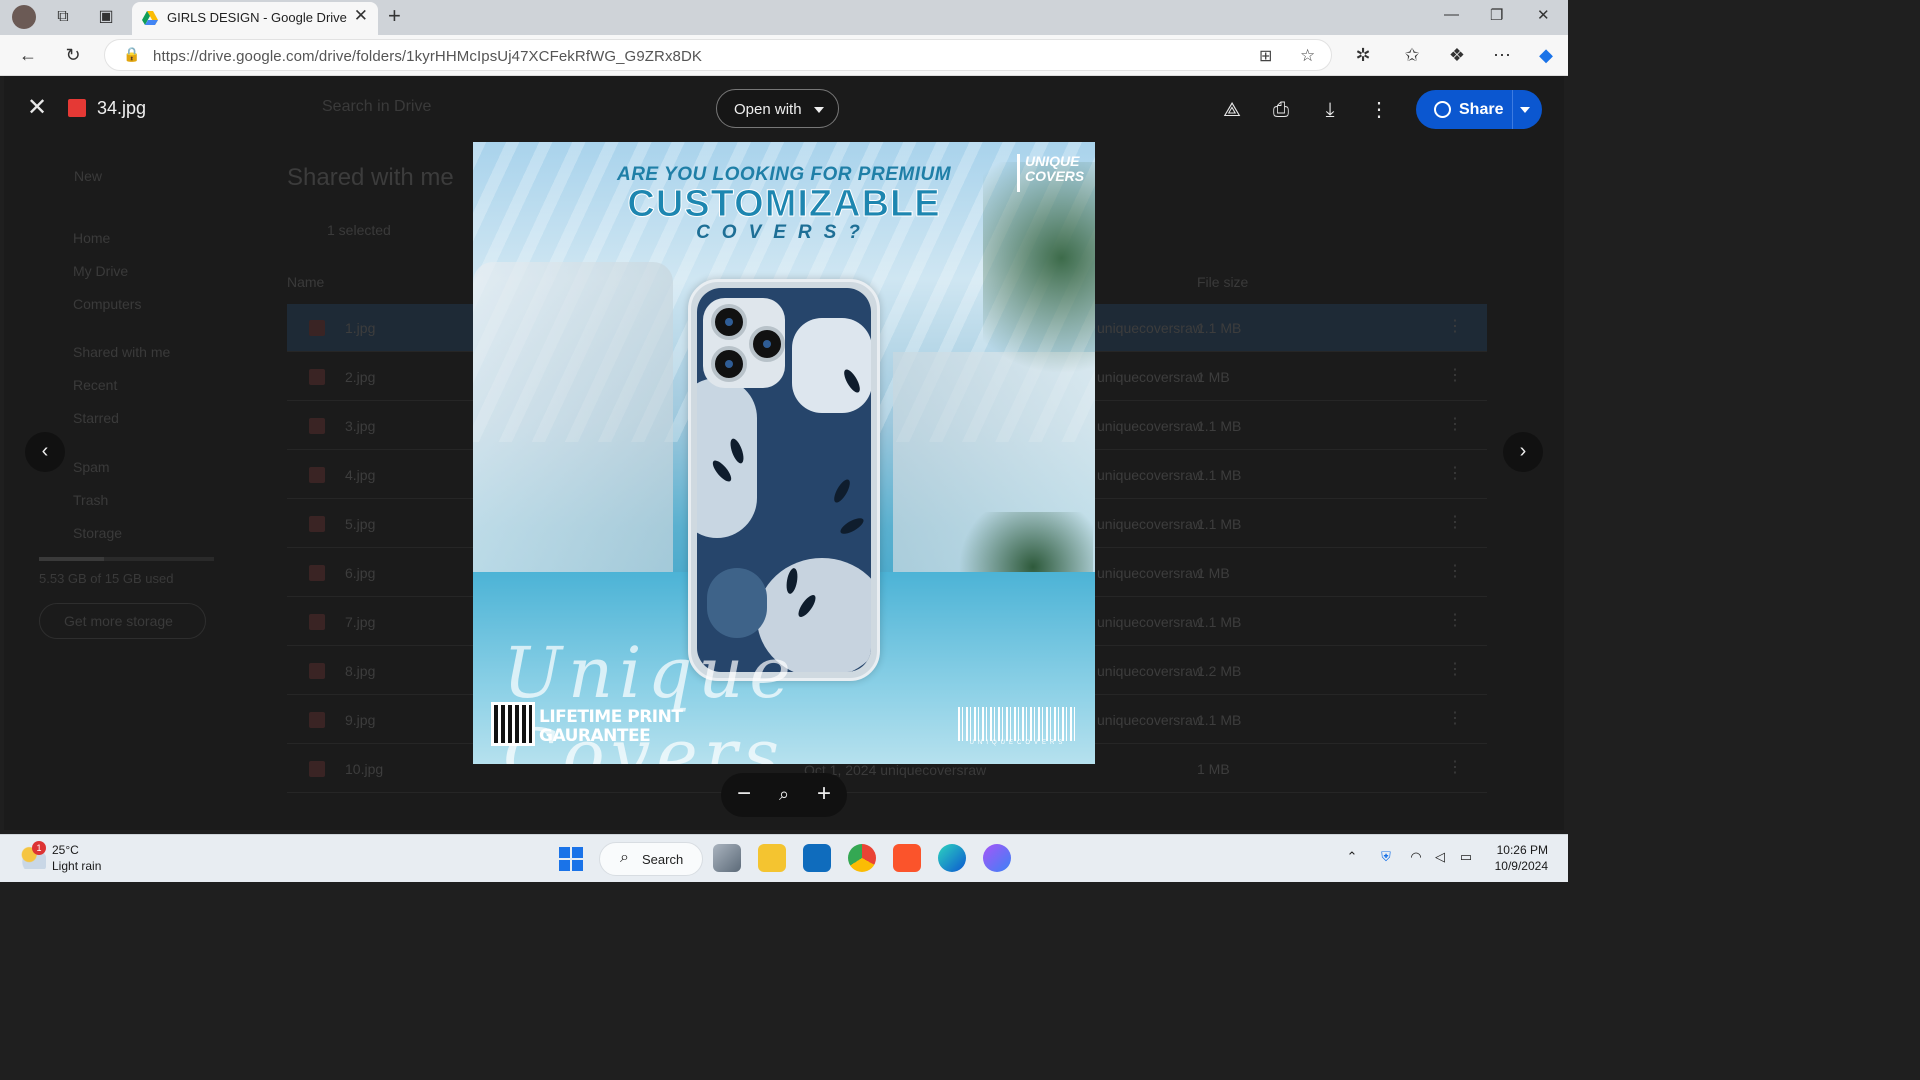  Describe the element at coordinates (1307, 56) in the screenshot. I see `favorite-star-icon: ☆` at that location.